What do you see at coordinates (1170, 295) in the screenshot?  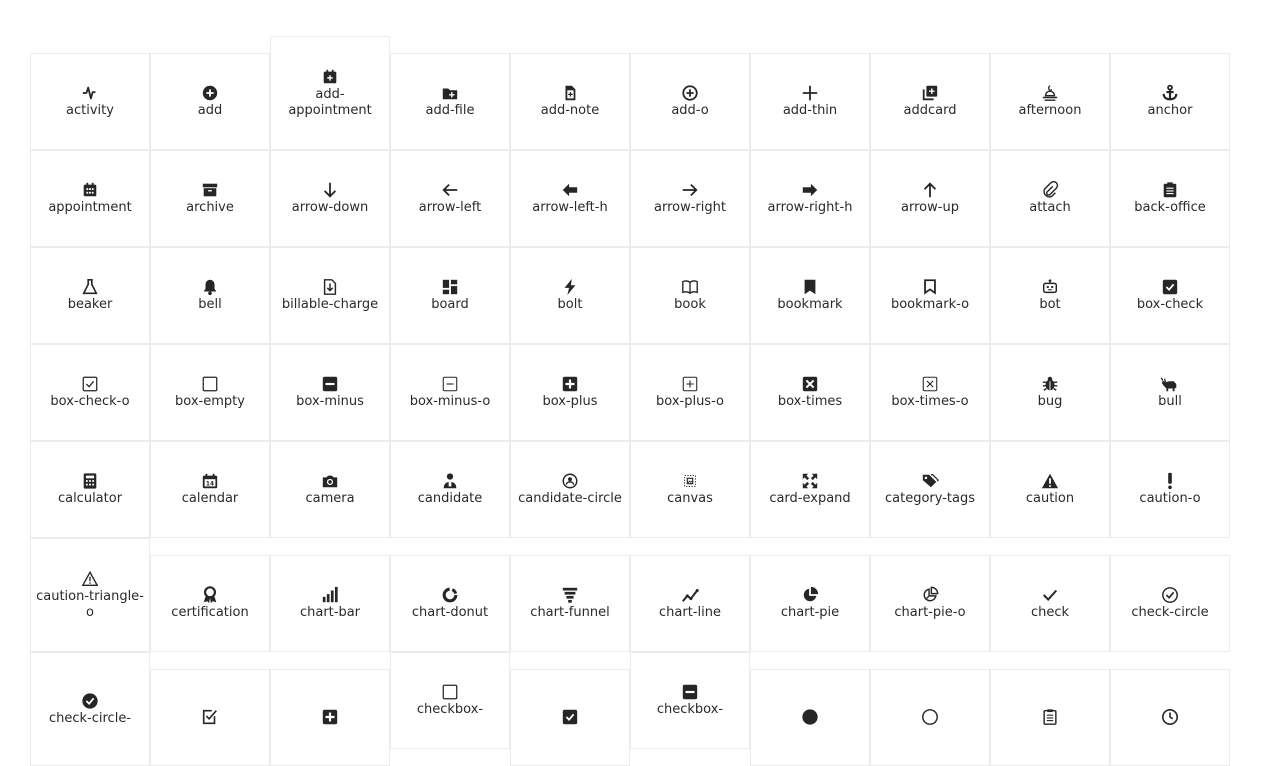 I see `icon-tile: box-check` at bounding box center [1170, 295].